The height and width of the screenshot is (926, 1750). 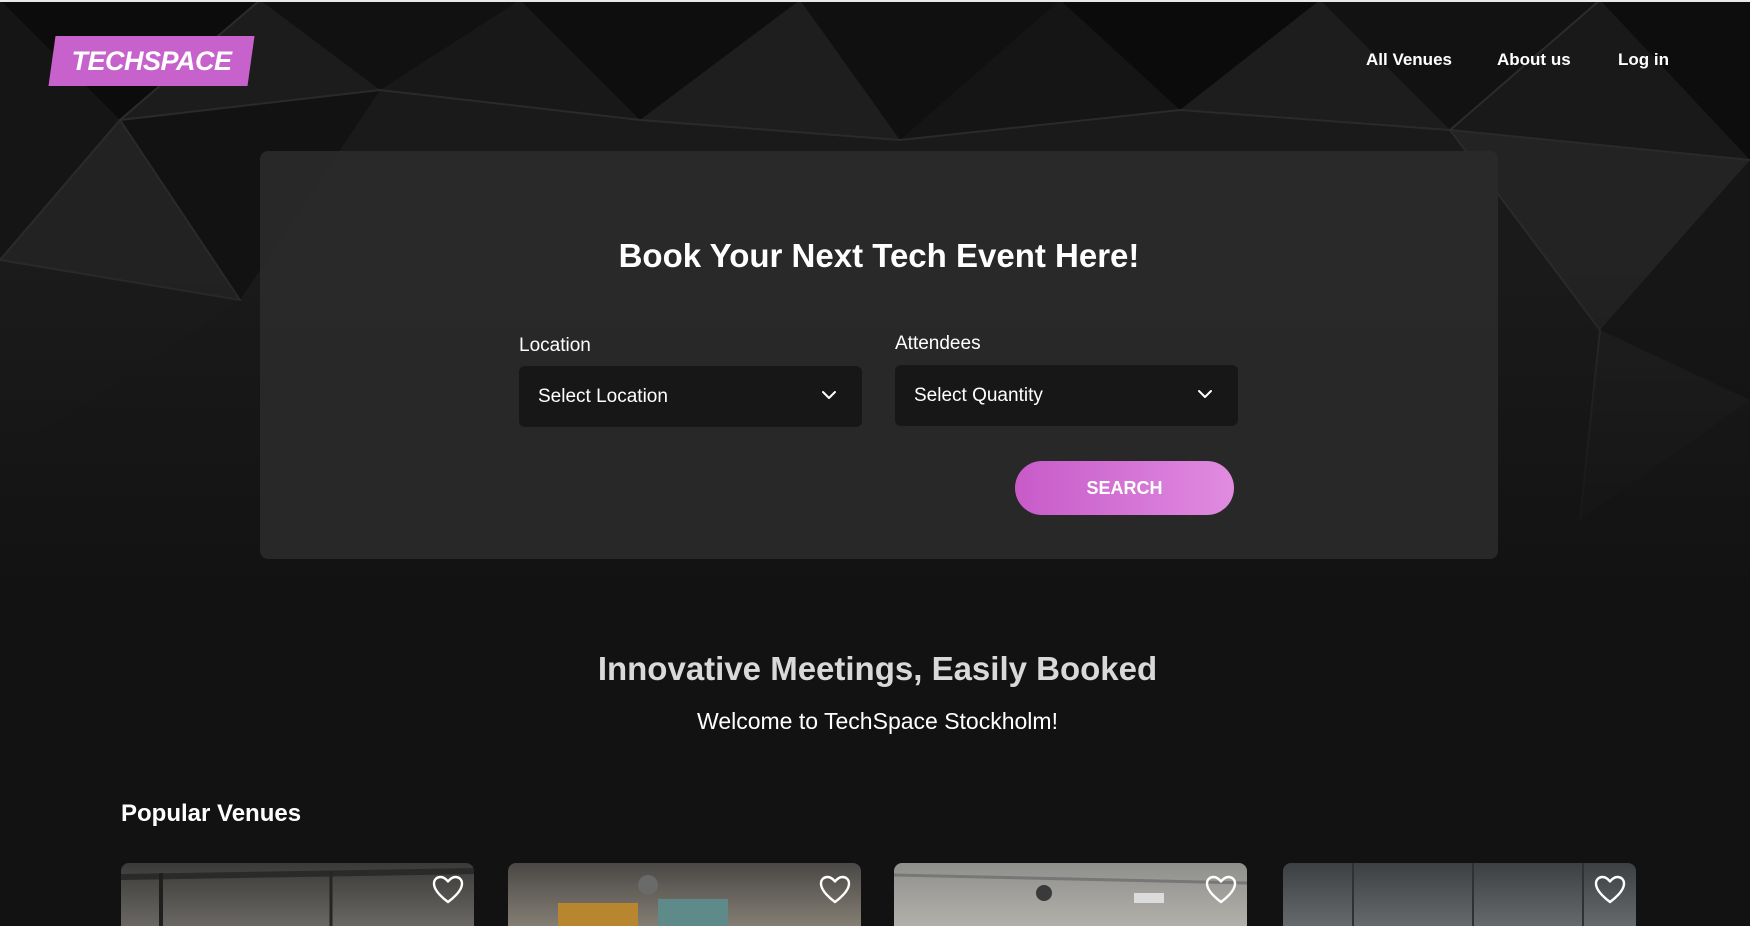 What do you see at coordinates (1643, 60) in the screenshot?
I see `nav-log-in: Log in` at bounding box center [1643, 60].